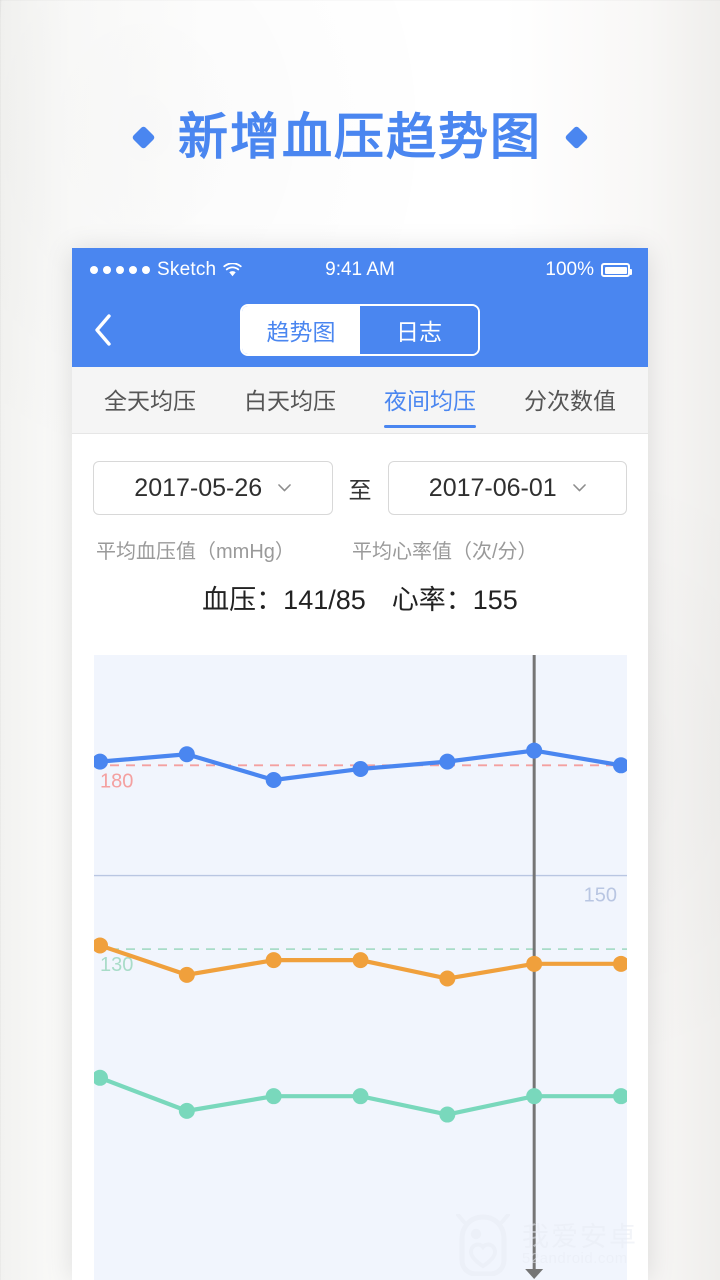 This screenshot has height=1280, width=720. I want to click on date-start-select: 2017-05-26, so click(213, 488).